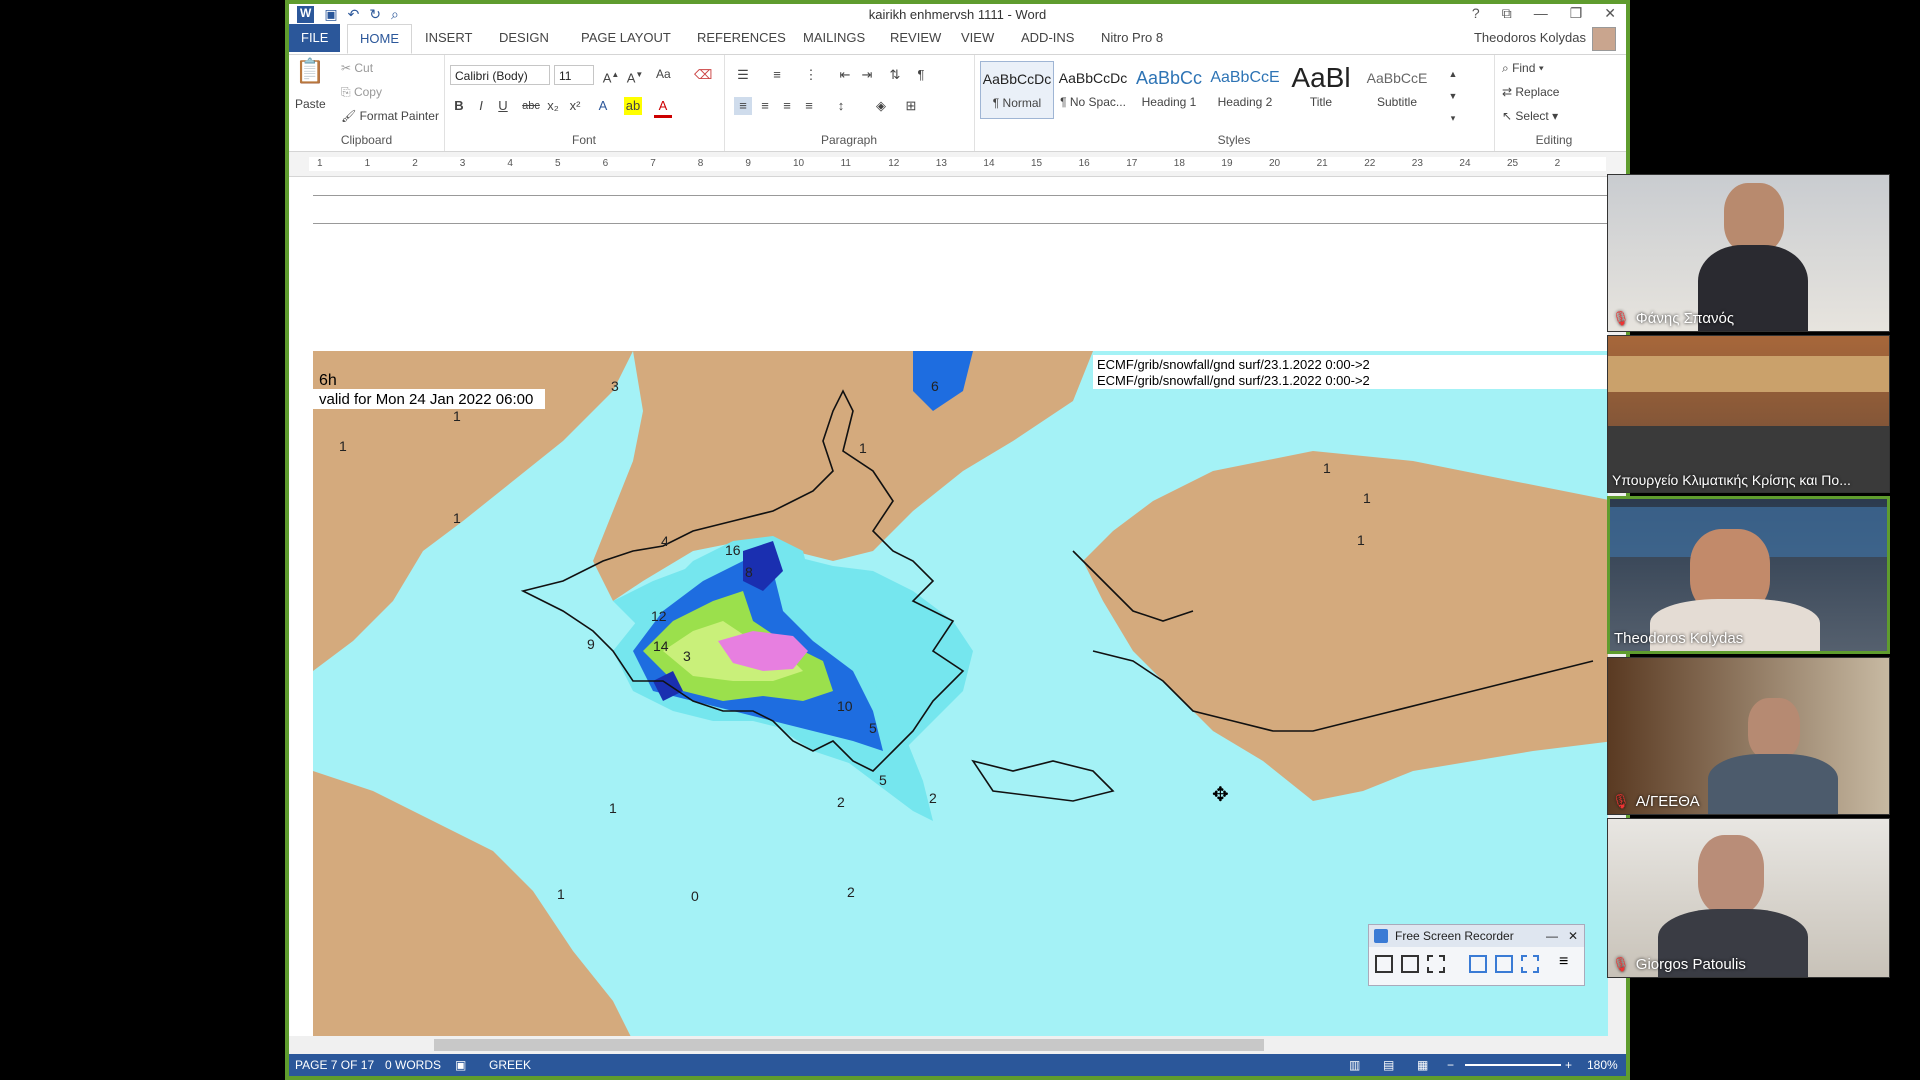  What do you see at coordinates (811, 75) in the screenshot?
I see `multilevel-list-icon: ⋮` at bounding box center [811, 75].